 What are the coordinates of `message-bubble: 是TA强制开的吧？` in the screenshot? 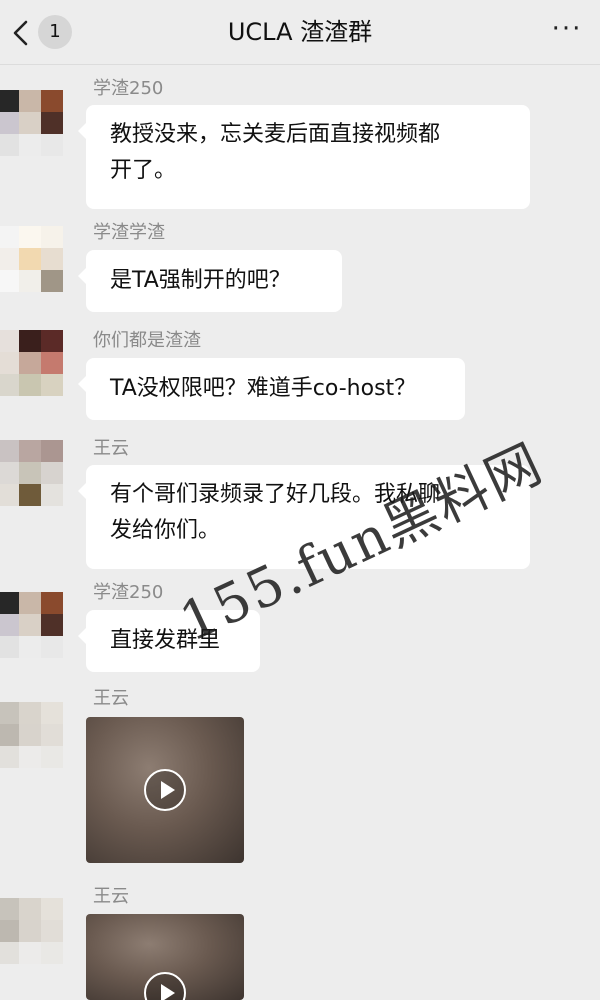 It's located at (210, 281).